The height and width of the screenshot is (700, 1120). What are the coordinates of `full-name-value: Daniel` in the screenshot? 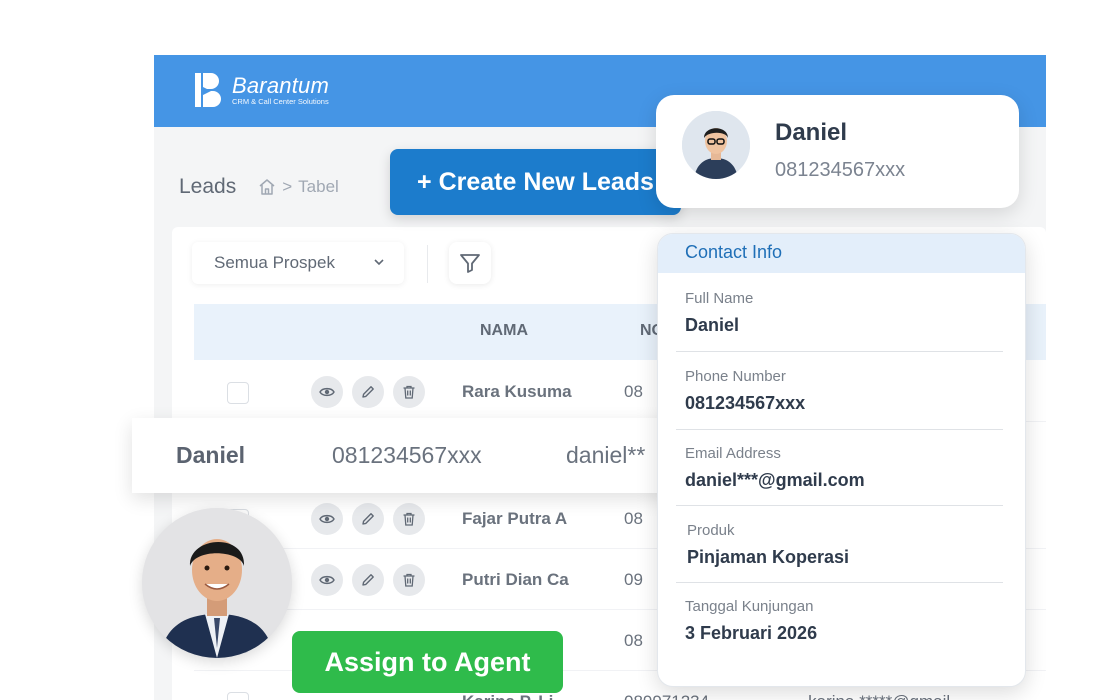 It's located at (712, 325).